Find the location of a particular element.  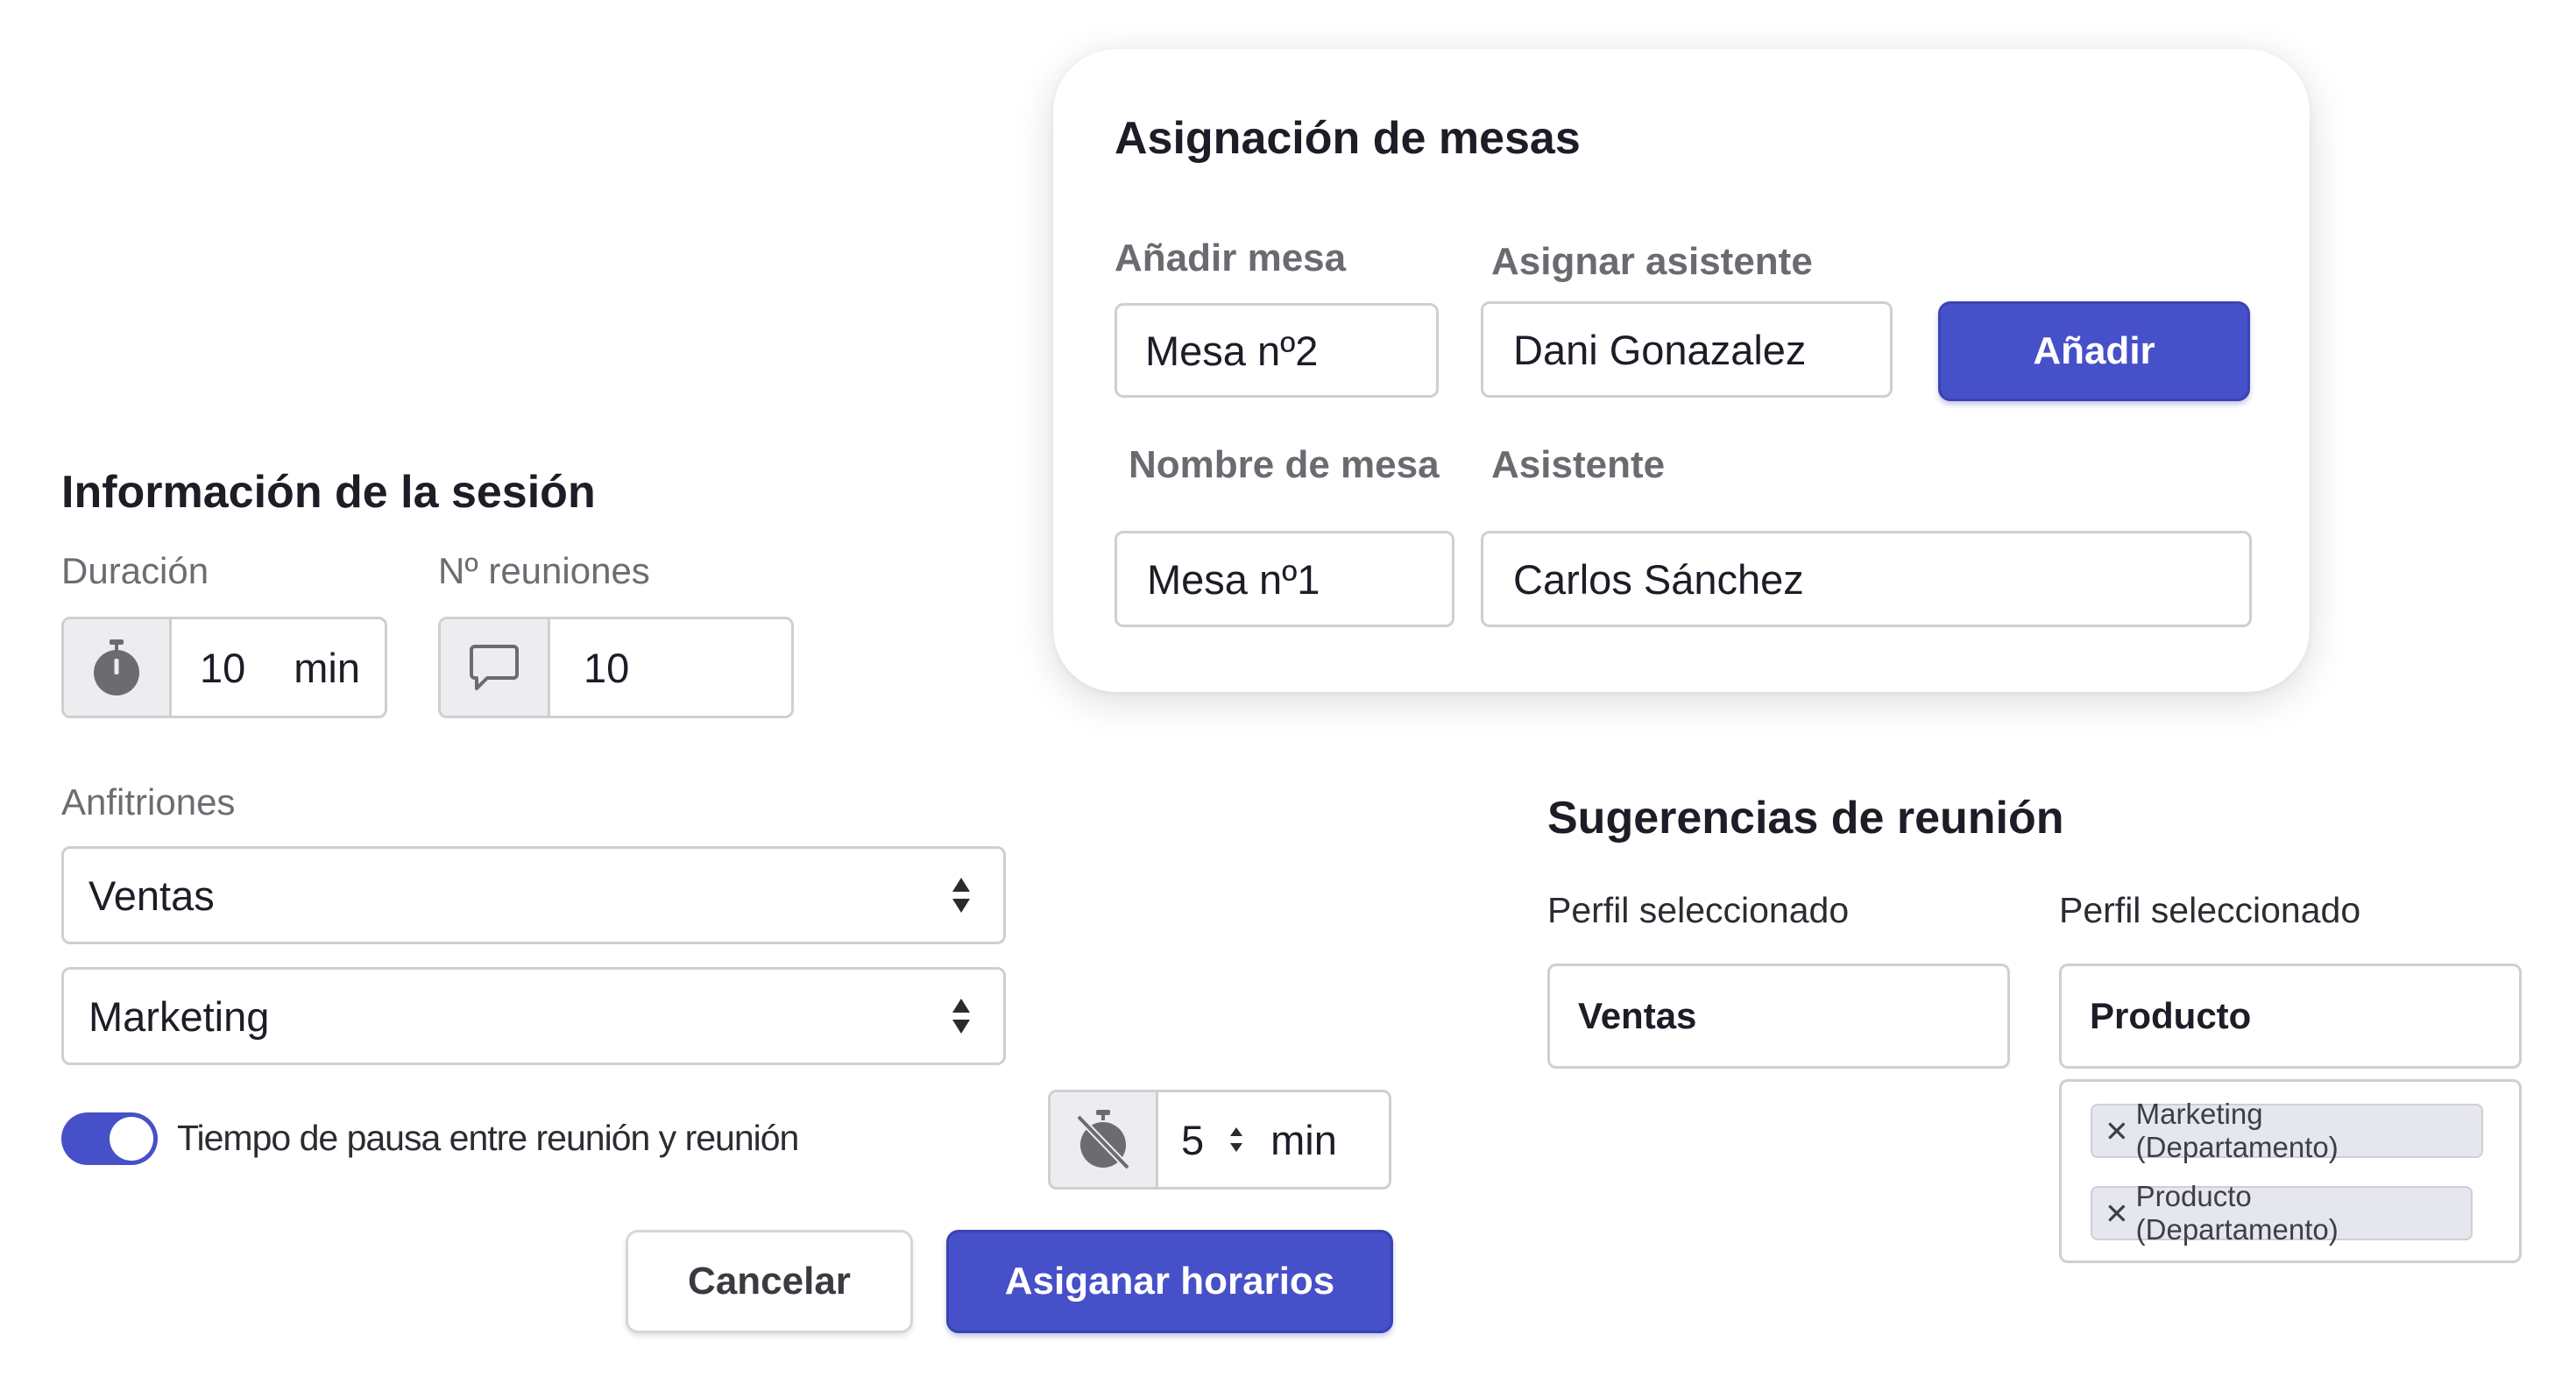

tag-producto: ✕ Producto (Departamento) is located at coordinates (2282, 1213).